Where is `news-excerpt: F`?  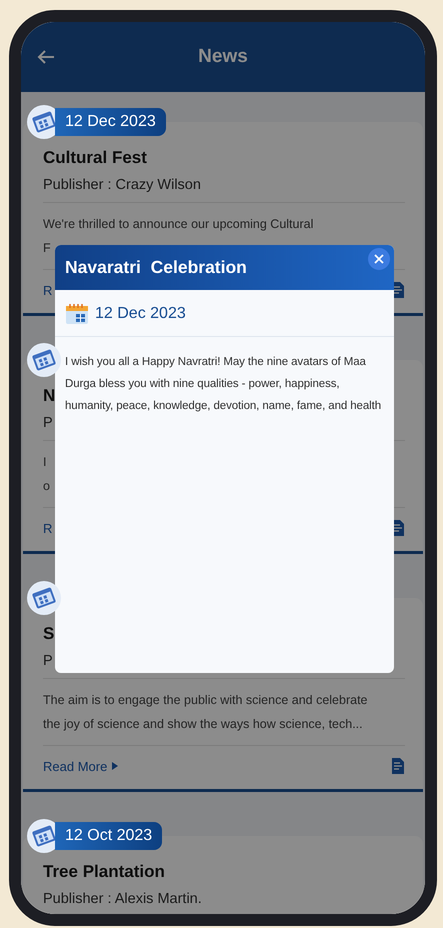 news-excerpt: F is located at coordinates (47, 248).